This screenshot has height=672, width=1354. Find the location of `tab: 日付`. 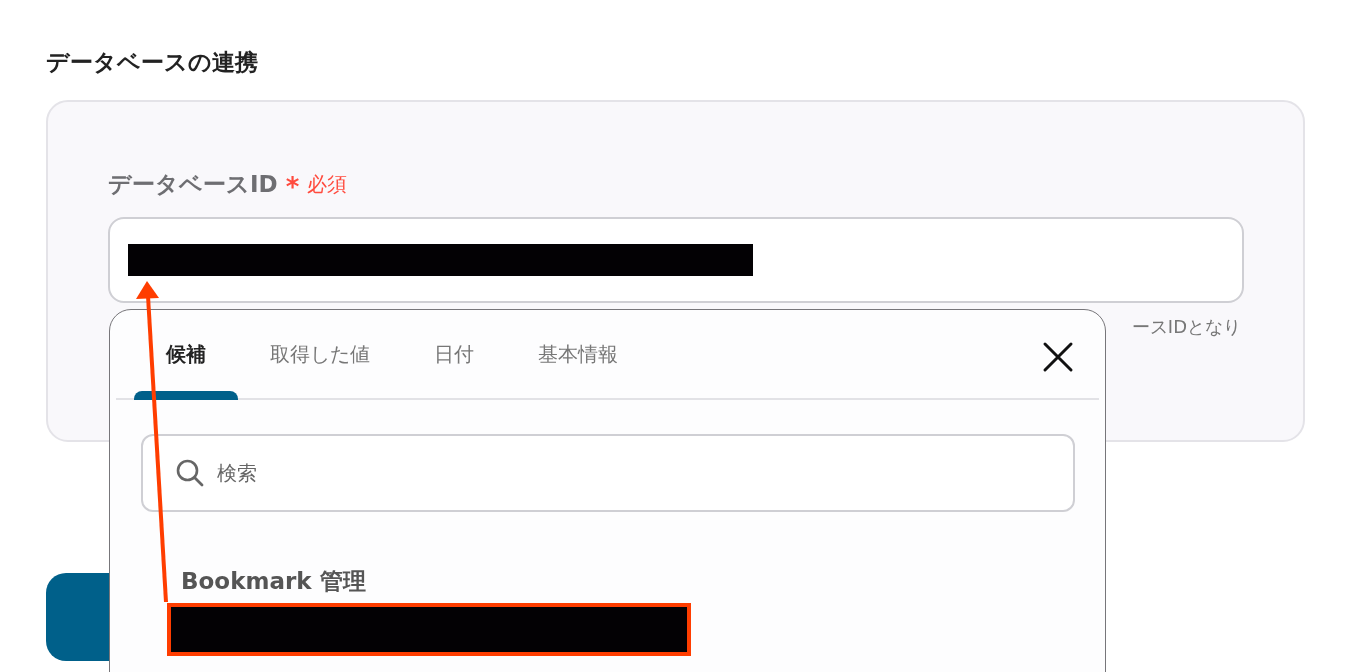

tab: 日付 is located at coordinates (454, 354).